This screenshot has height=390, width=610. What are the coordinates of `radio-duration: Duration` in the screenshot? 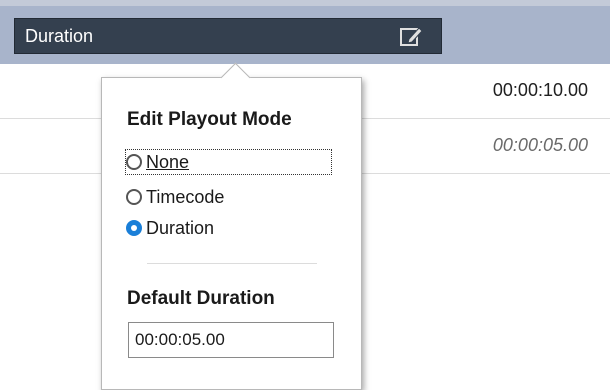 It's located at (170, 228).